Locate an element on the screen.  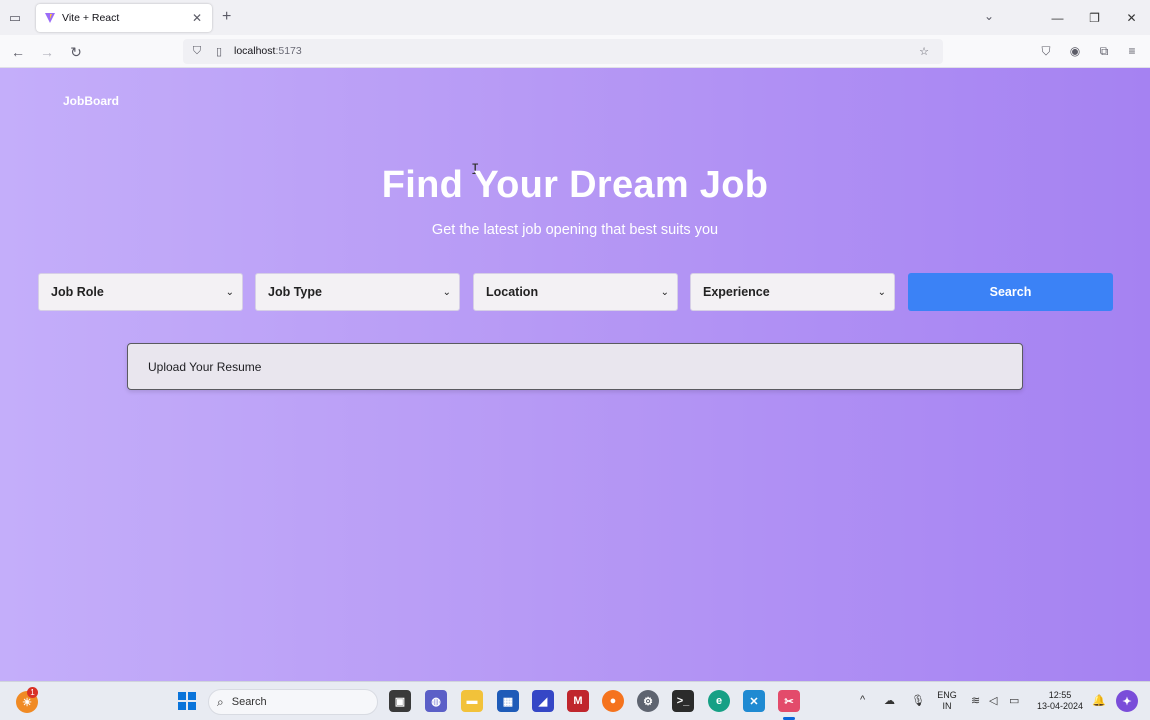
browser-tab: Vite + React ✕ is located at coordinates (124, 18).